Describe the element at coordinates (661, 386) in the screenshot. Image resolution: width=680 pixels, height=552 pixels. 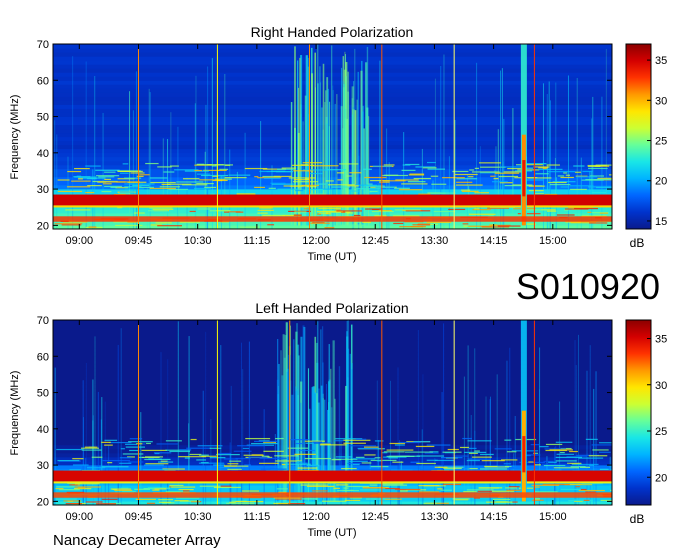
I see `colorbar-tick-label: 30` at that location.